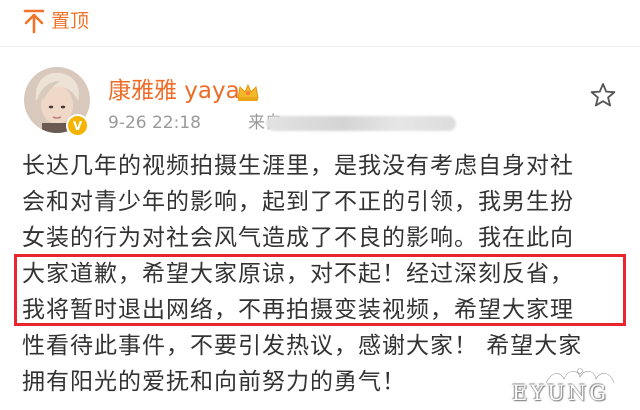 The height and width of the screenshot is (410, 640). Describe the element at coordinates (154, 123) in the screenshot. I see `post-time: 9-26 22:18` at that location.